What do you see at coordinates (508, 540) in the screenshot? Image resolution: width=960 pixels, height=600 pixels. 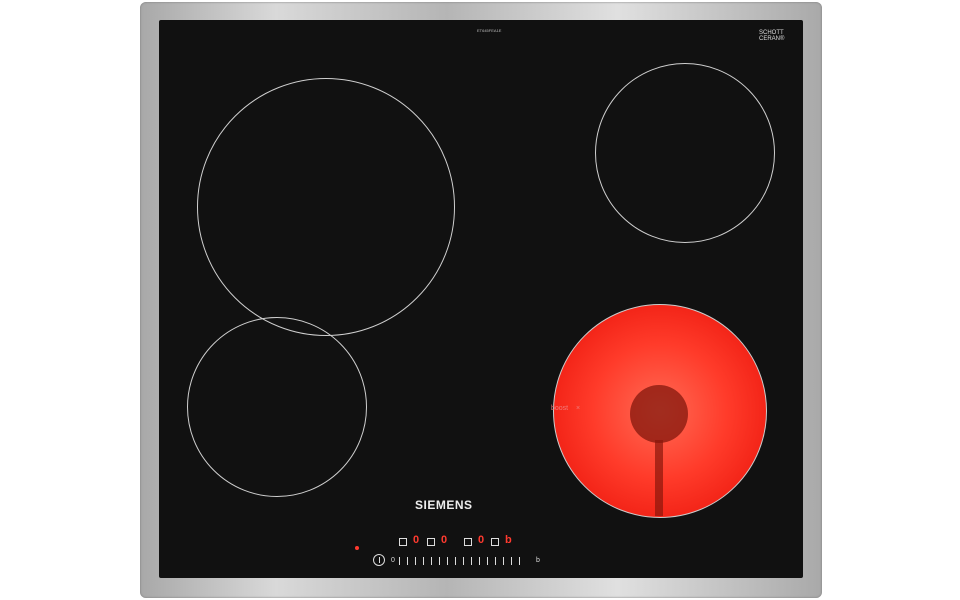 I see `zone-display-4: b` at bounding box center [508, 540].